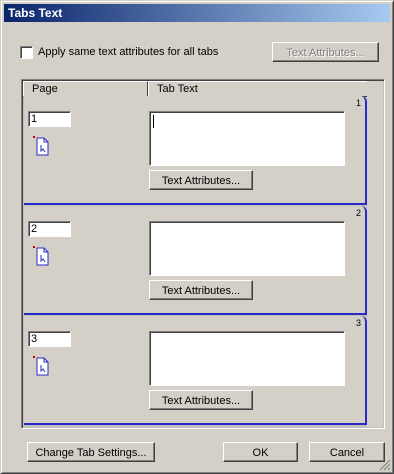 The height and width of the screenshot is (474, 394). I want to click on title-bar: Tabs Text, so click(197, 13).